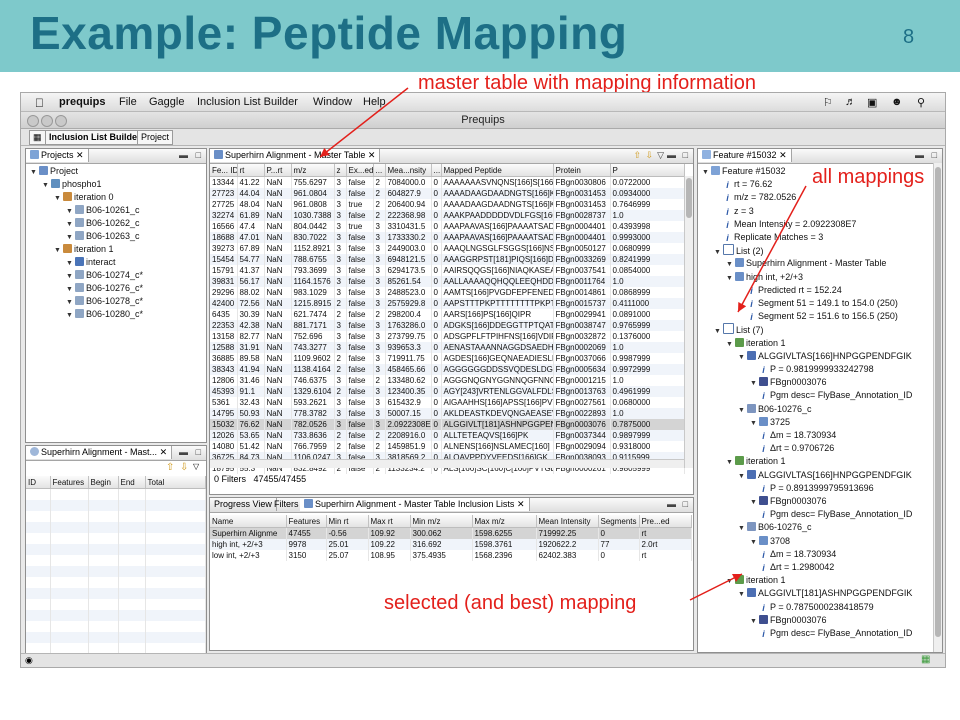 The image size is (960, 720). I want to click on arrow-to-selected-mapping, so click(716, 587).